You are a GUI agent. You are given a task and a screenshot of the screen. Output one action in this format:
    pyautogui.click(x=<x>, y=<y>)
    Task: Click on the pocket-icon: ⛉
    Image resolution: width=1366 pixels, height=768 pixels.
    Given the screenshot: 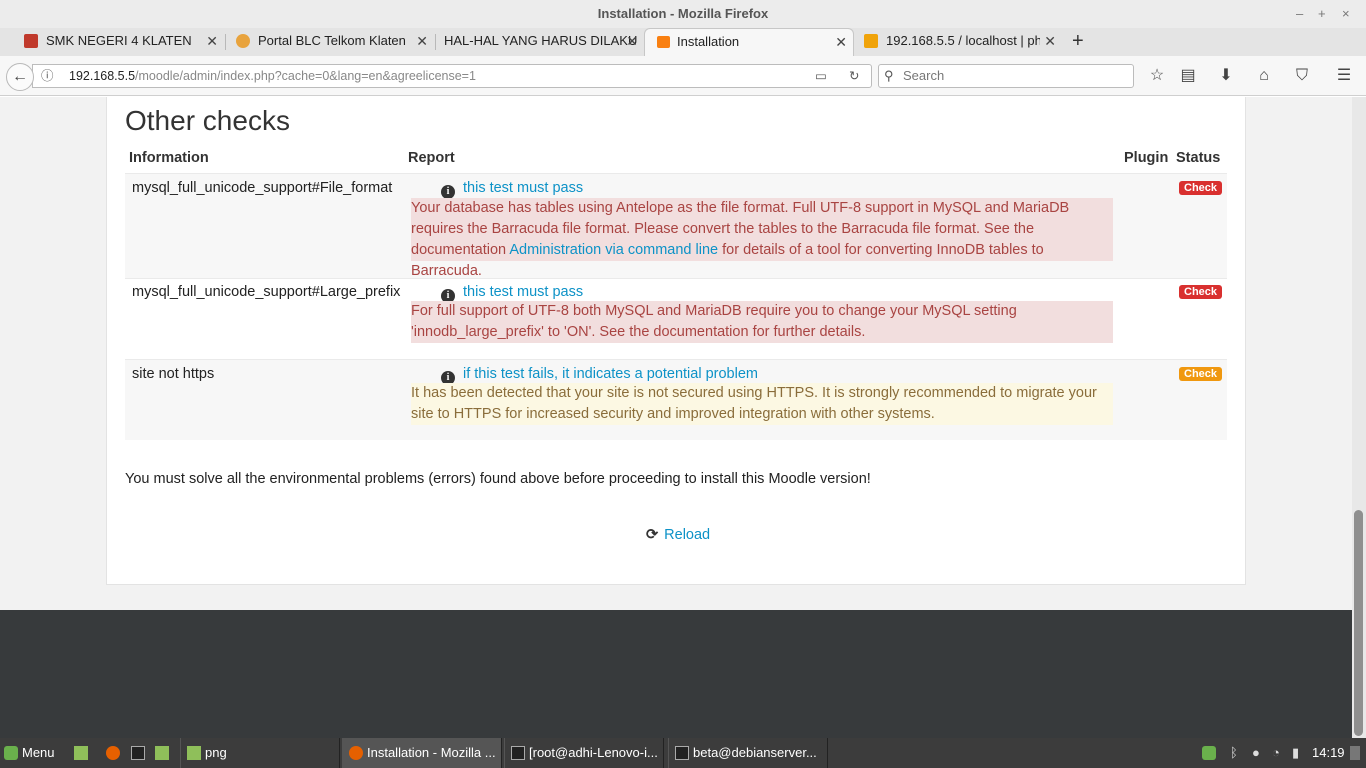 What is the action you would take?
    pyautogui.click(x=1302, y=76)
    